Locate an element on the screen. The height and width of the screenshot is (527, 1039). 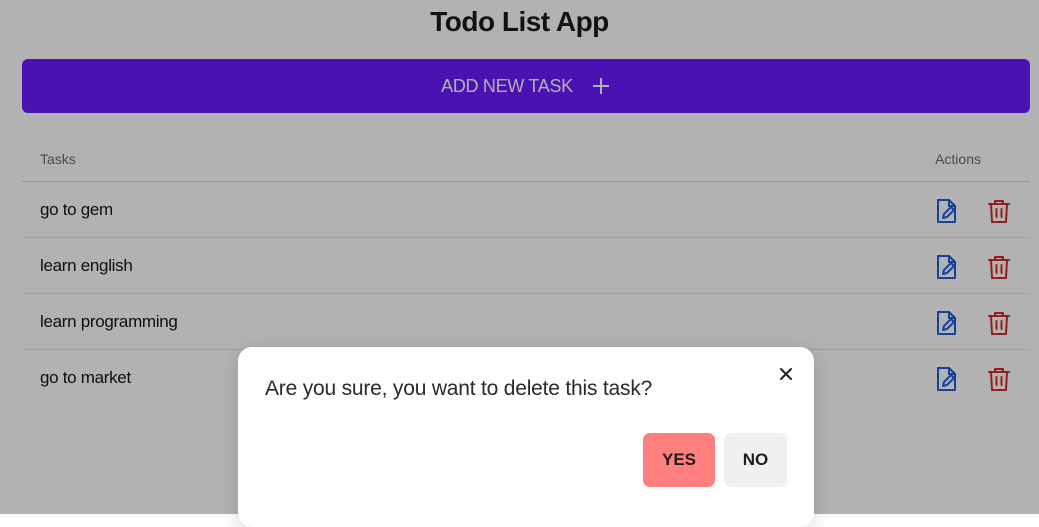
yes-button: YES is located at coordinates (679, 460).